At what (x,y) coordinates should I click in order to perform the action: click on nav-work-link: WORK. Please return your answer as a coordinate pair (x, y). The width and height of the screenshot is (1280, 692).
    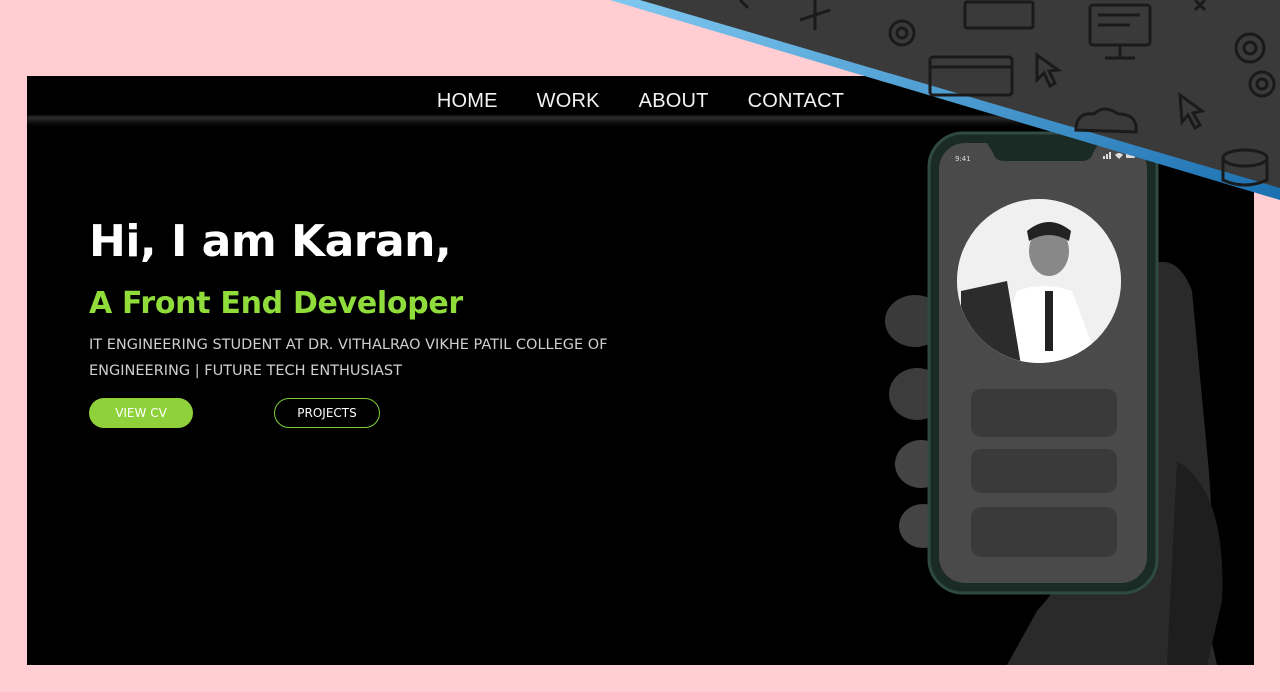
    Looking at the image, I should click on (568, 101).